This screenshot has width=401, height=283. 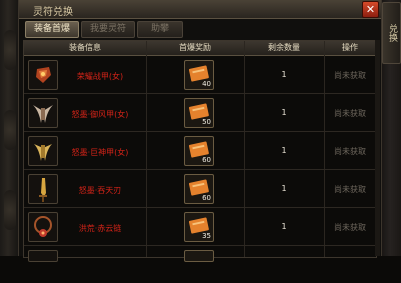 I want to click on reward-count: 40, so click(x=206, y=84).